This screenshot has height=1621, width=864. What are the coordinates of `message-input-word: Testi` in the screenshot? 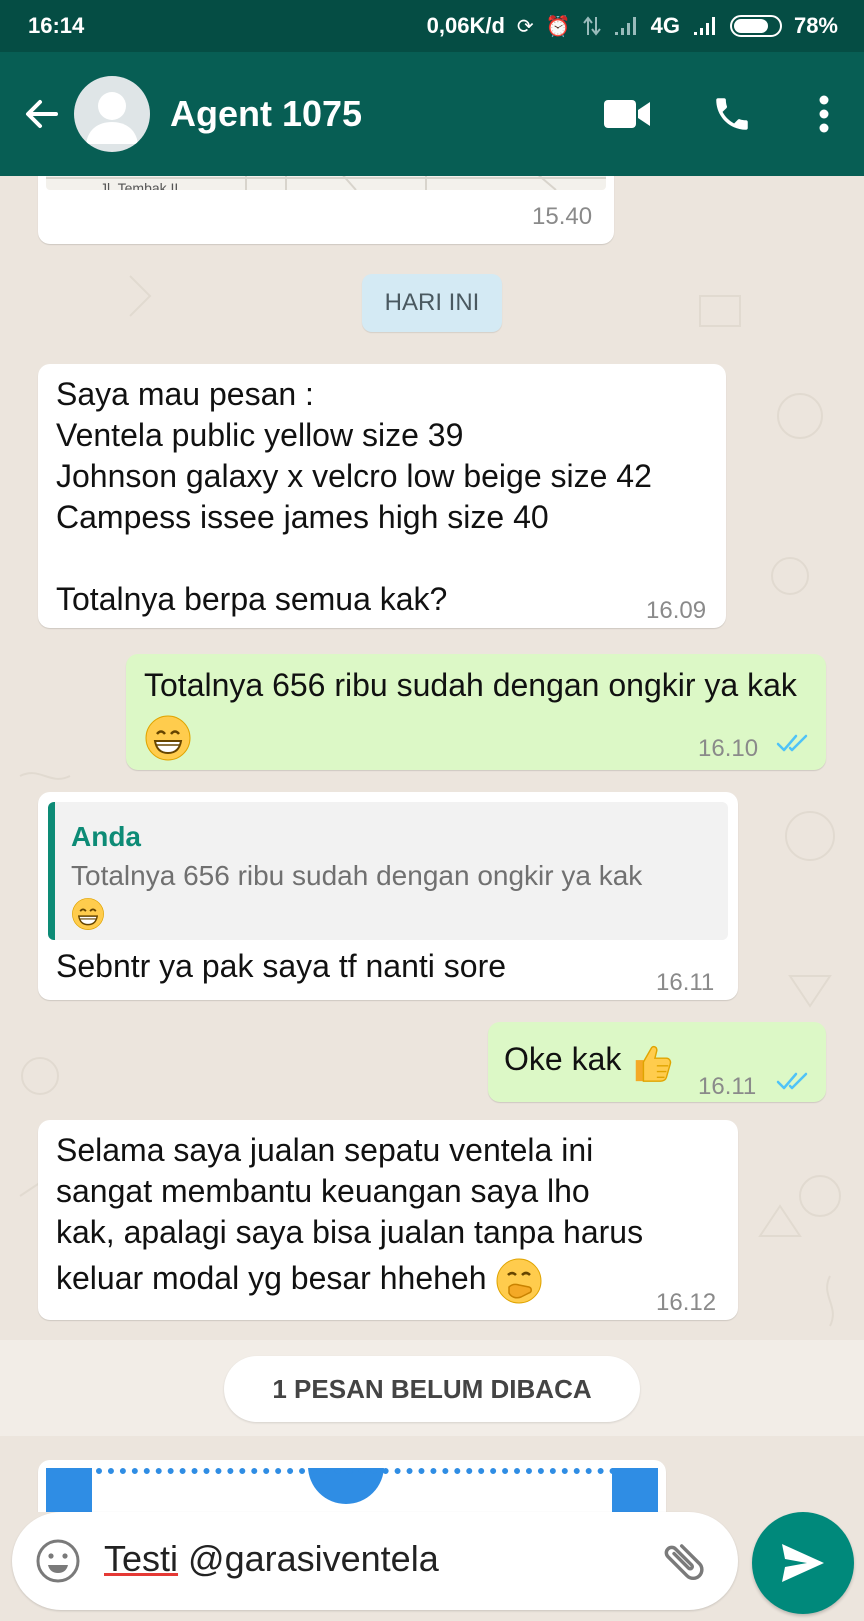 It's located at (141, 1558).